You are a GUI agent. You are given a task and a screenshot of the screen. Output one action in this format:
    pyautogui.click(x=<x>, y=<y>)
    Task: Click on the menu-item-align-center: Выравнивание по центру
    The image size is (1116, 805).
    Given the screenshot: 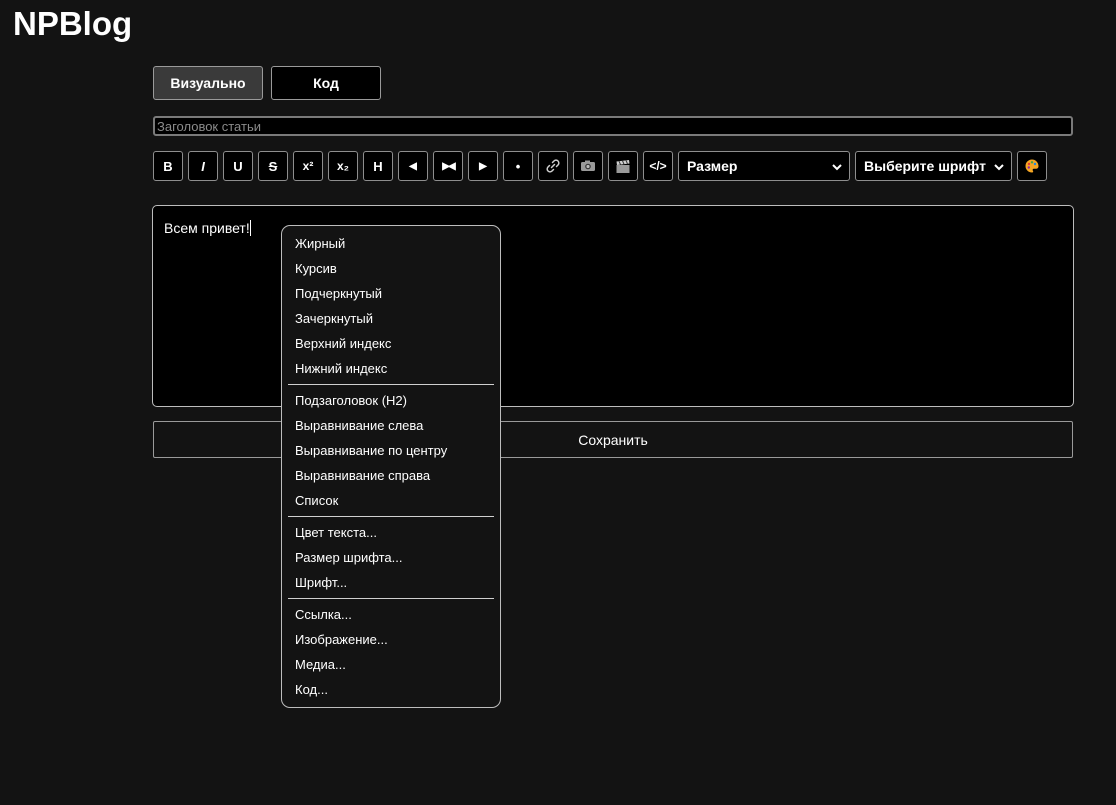 What is the action you would take?
    pyautogui.click(x=391, y=450)
    